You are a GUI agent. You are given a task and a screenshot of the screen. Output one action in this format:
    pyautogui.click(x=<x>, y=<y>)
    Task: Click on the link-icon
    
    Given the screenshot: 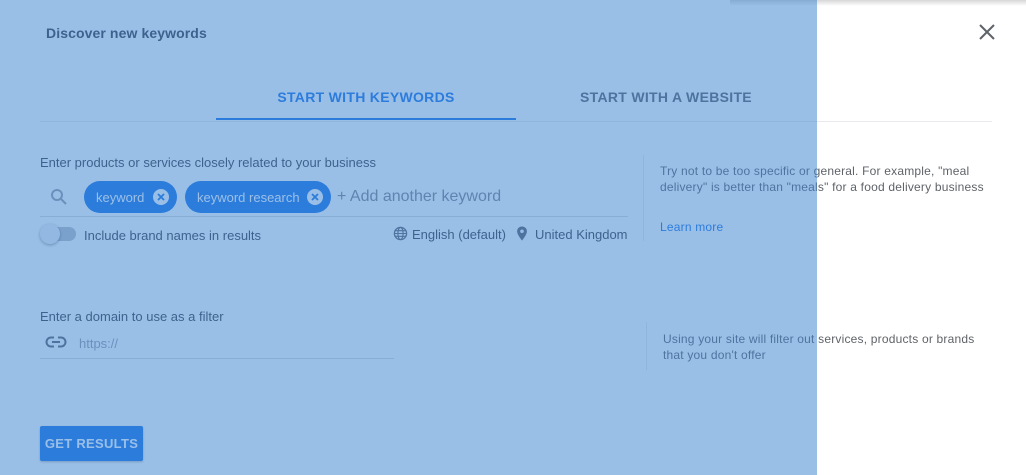 What is the action you would take?
    pyautogui.click(x=56, y=342)
    